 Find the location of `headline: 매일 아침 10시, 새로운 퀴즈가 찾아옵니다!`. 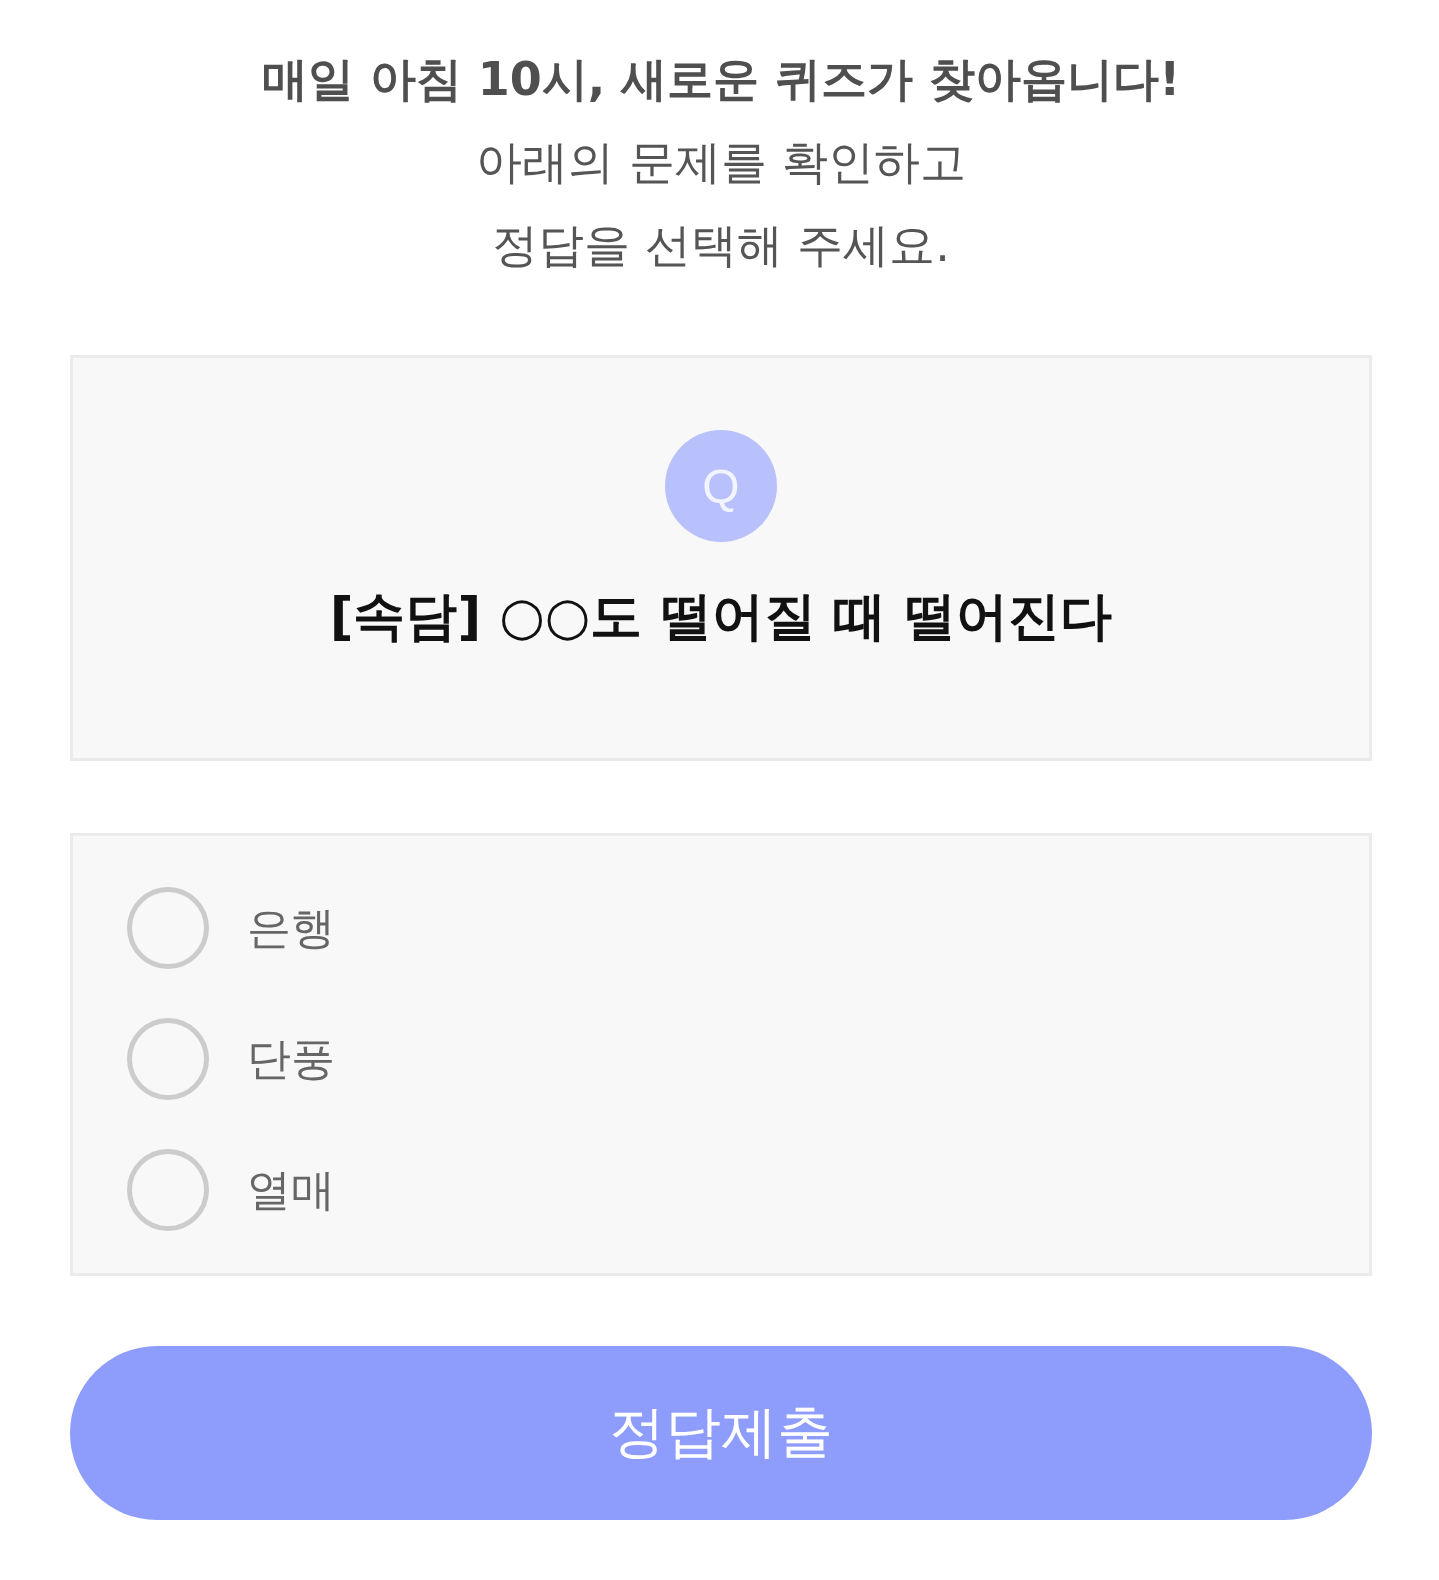

headline: 매일 아침 10시, 새로운 퀴즈가 찾아옵니다! is located at coordinates (721, 79).